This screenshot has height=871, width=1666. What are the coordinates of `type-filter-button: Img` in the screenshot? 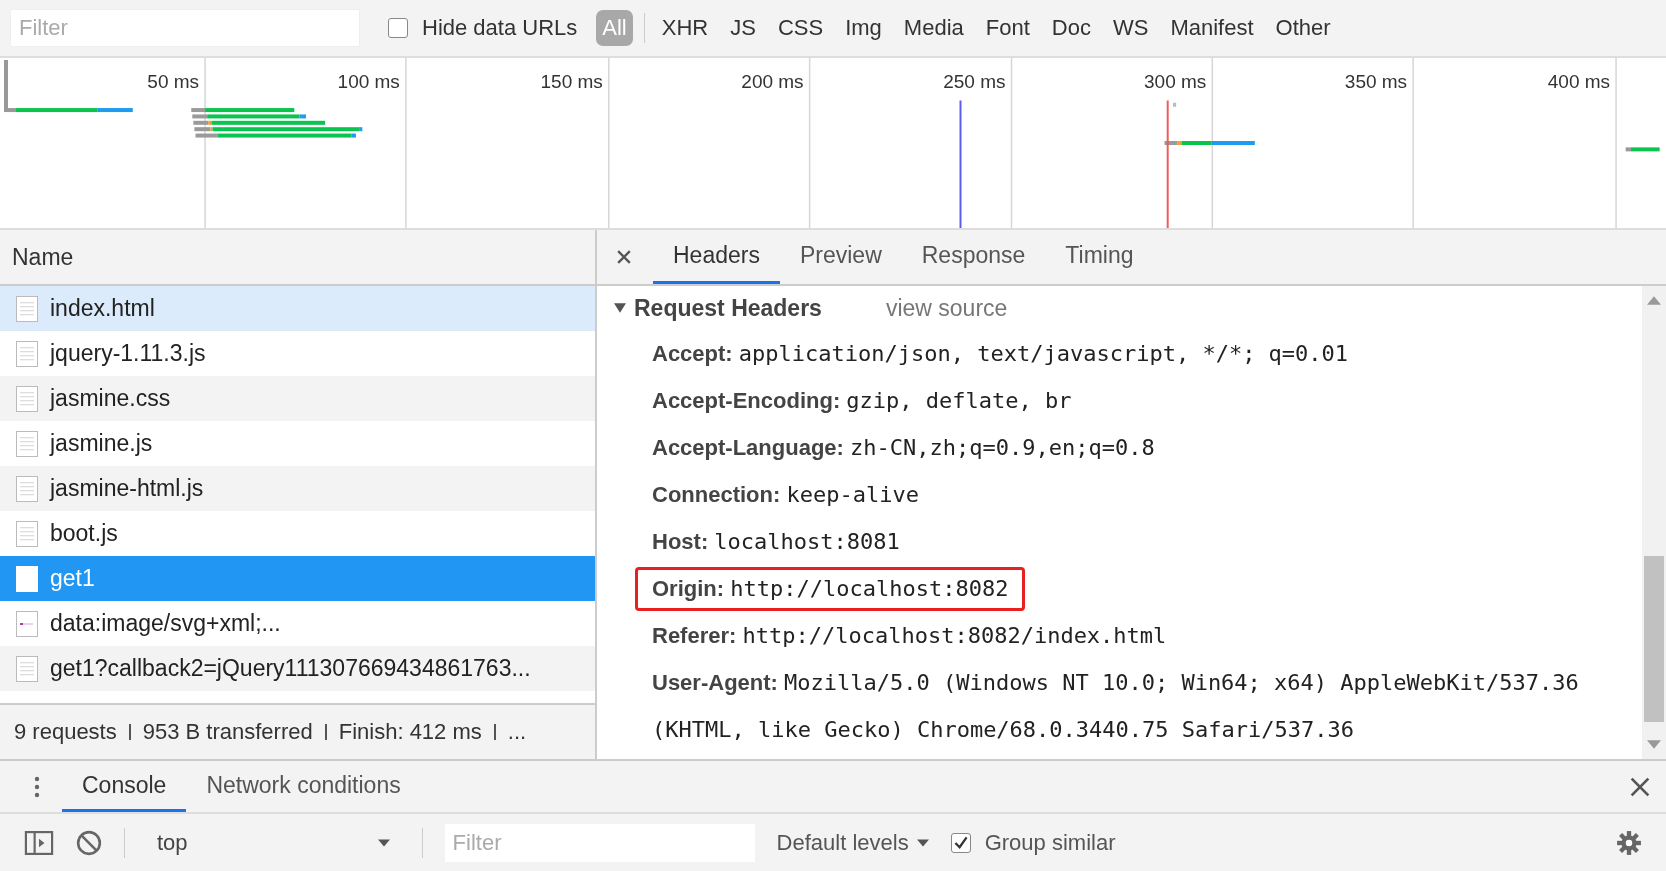 It's located at (863, 28).